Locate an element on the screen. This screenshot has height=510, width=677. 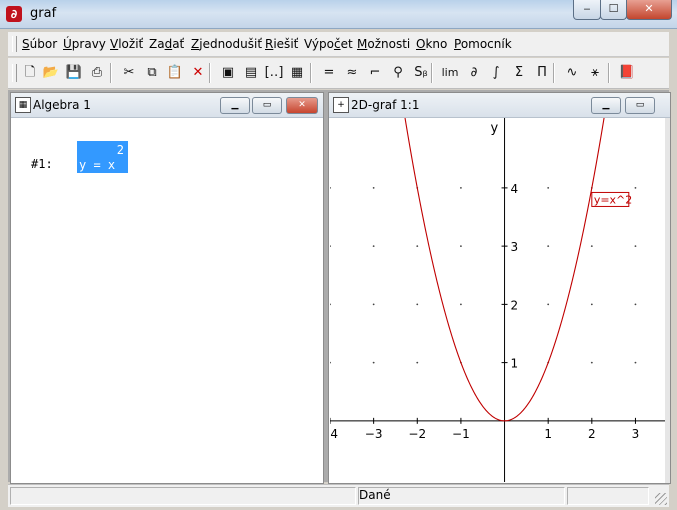
subscript-icon: Sᵦ is located at coordinates (421, 73).